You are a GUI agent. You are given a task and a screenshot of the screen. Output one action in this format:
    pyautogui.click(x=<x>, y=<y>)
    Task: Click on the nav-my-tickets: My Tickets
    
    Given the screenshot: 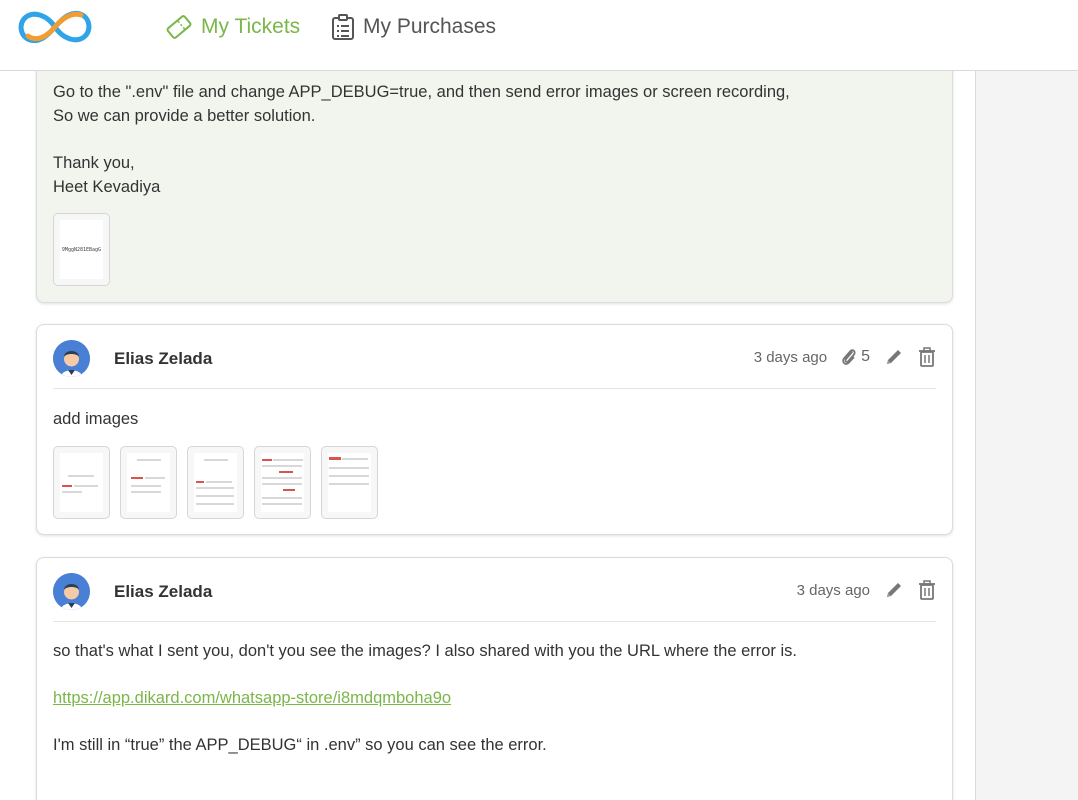 What is the action you would take?
    pyautogui.click(x=232, y=27)
    